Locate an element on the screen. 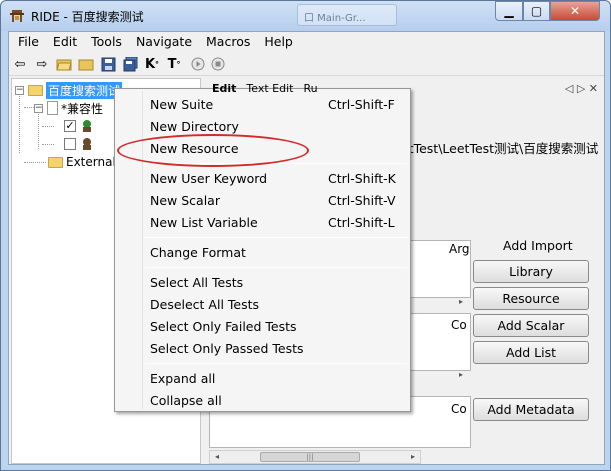  menu-item-new-suite: New Suite Ctrl-Shift-F is located at coordinates (262, 104).